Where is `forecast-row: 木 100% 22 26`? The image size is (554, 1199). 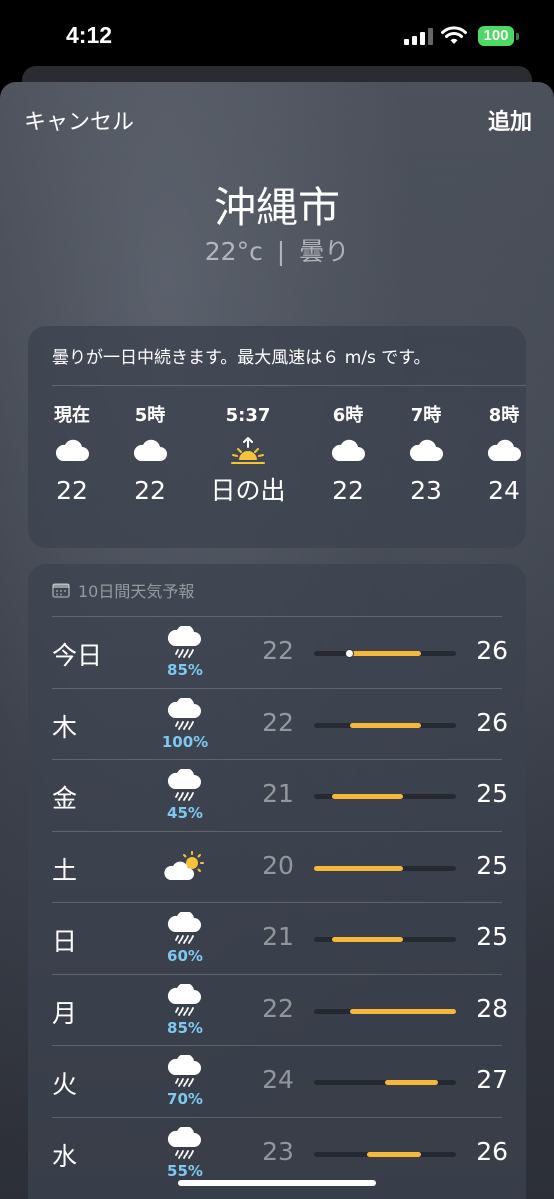 forecast-row: 木 100% 22 26 is located at coordinates (280, 723).